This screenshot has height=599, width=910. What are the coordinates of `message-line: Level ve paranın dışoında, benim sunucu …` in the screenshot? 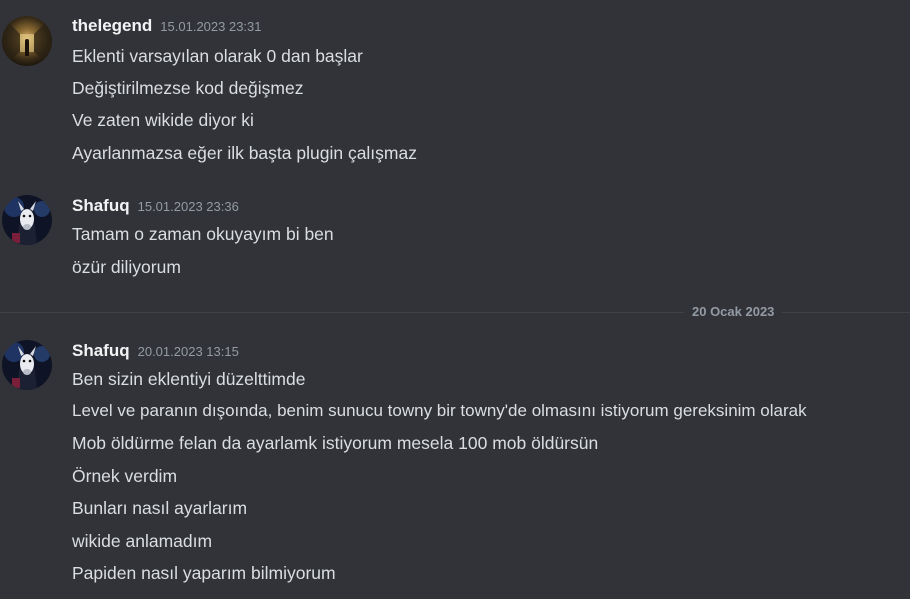 It's located at (439, 410).